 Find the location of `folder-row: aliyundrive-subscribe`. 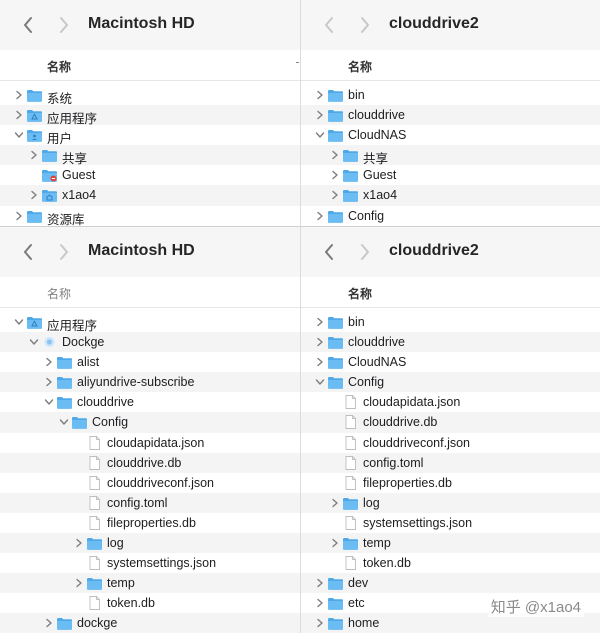

folder-row: aliyundrive-subscribe is located at coordinates (150, 382).